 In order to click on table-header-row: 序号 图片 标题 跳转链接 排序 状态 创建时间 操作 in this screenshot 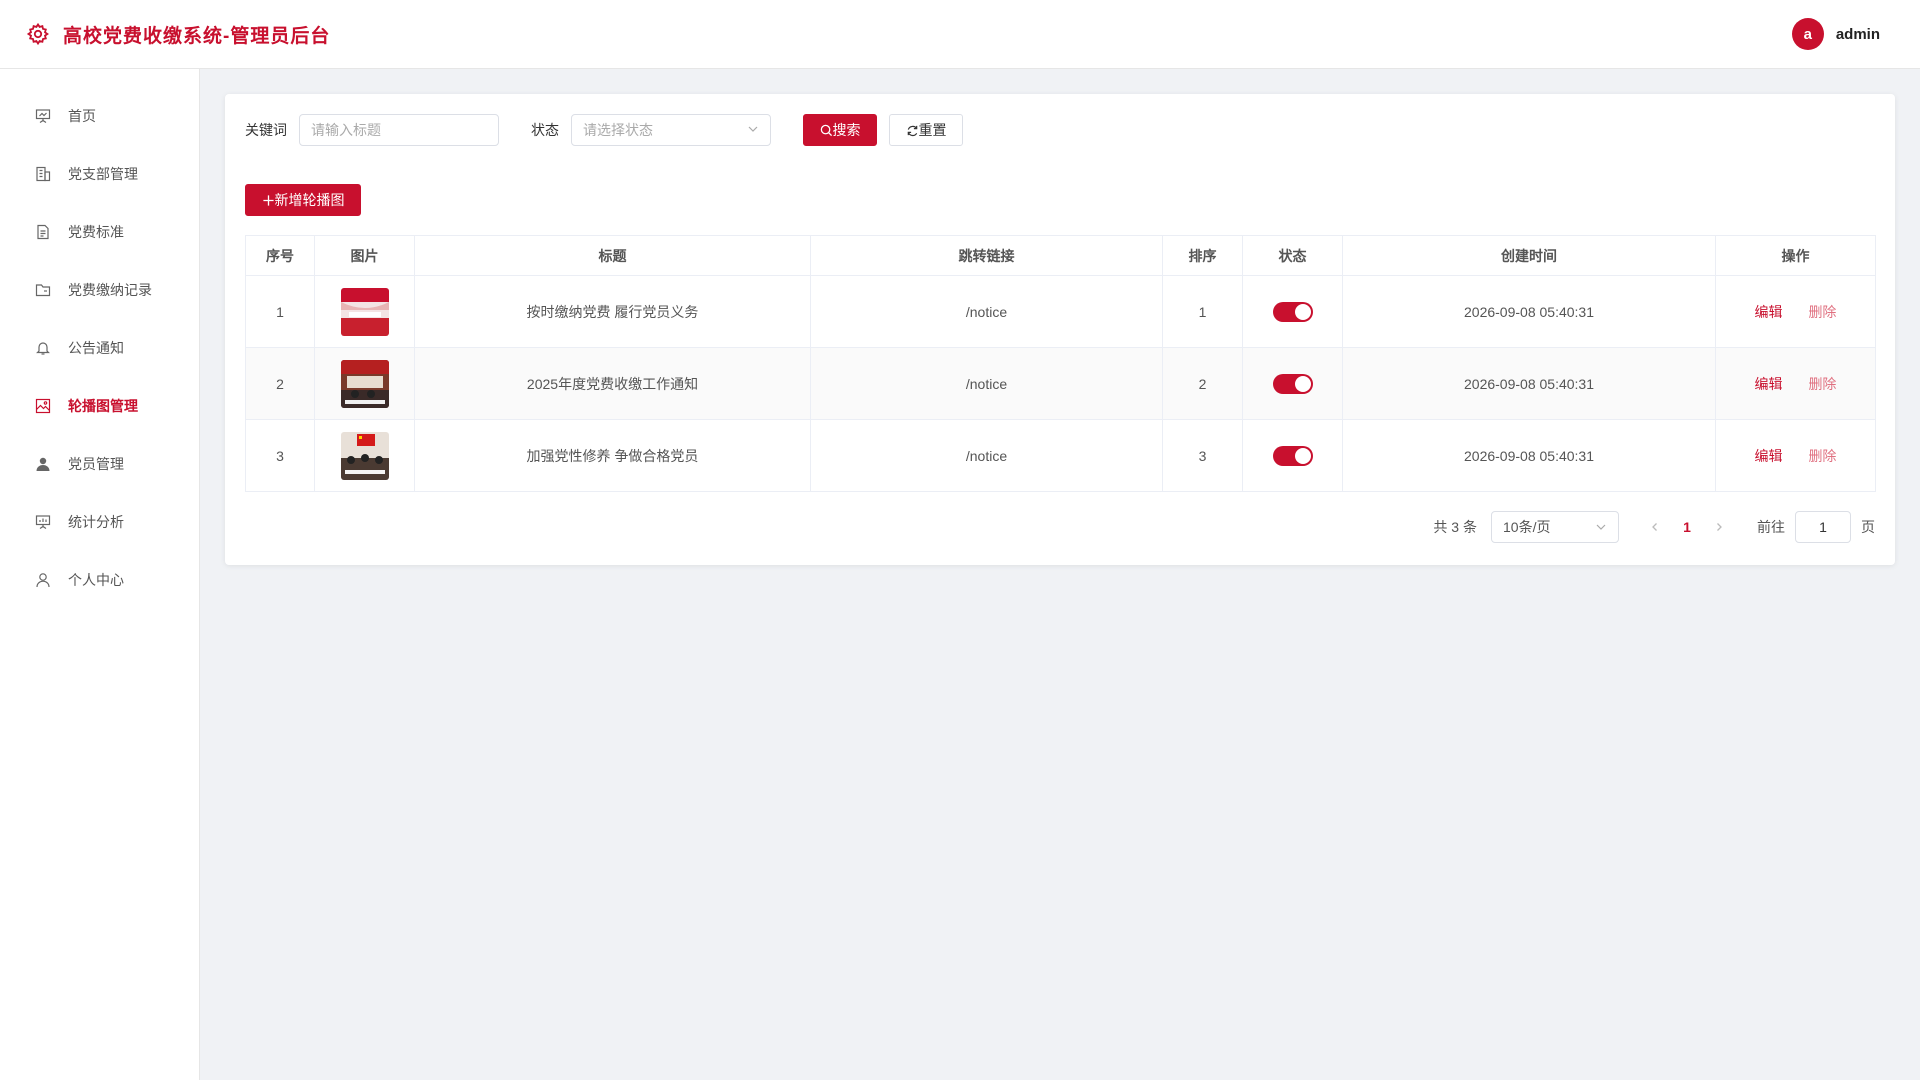, I will do `click(1060, 255)`.